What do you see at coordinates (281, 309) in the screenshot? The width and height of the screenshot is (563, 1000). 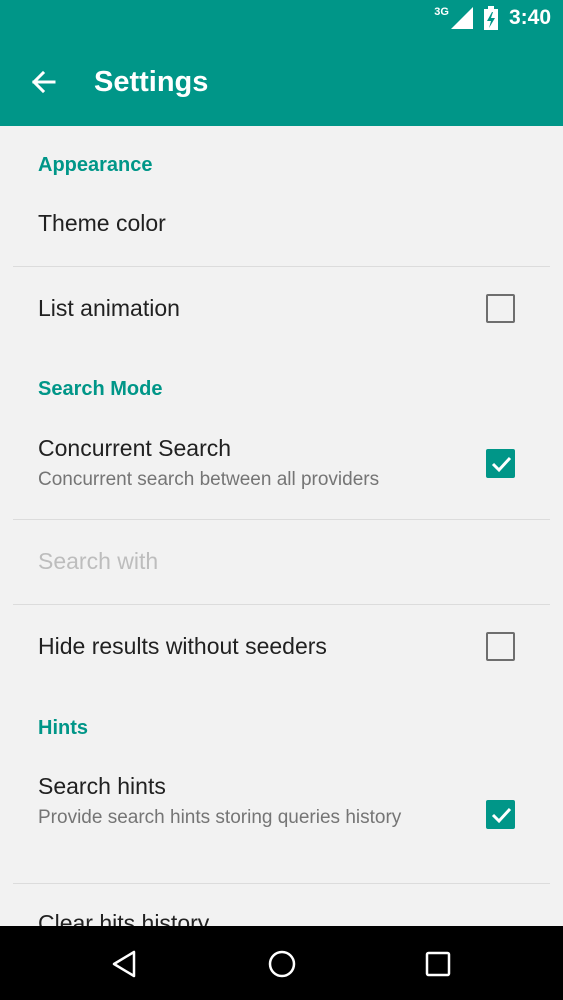 I see `pref-list-animation: List animation` at bounding box center [281, 309].